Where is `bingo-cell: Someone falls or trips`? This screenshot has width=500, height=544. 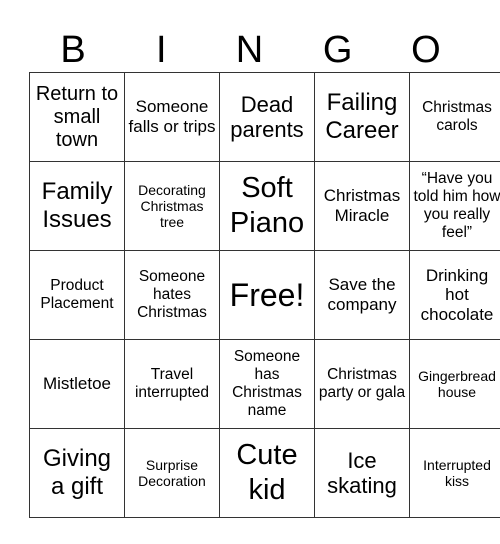
bingo-cell: Someone falls or trips is located at coordinates (172, 117).